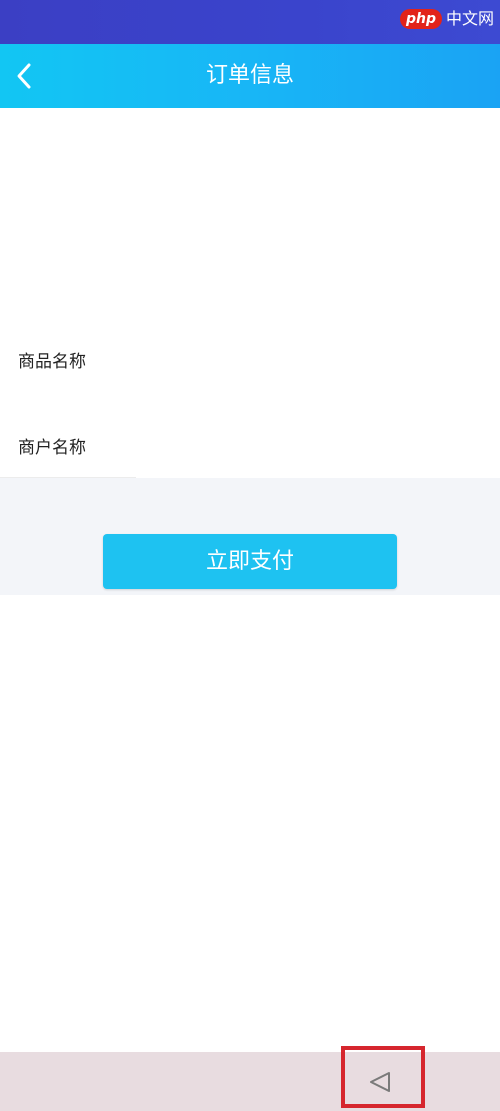  What do you see at coordinates (250, 362) in the screenshot?
I see `product-name-row: 商品名称` at bounding box center [250, 362].